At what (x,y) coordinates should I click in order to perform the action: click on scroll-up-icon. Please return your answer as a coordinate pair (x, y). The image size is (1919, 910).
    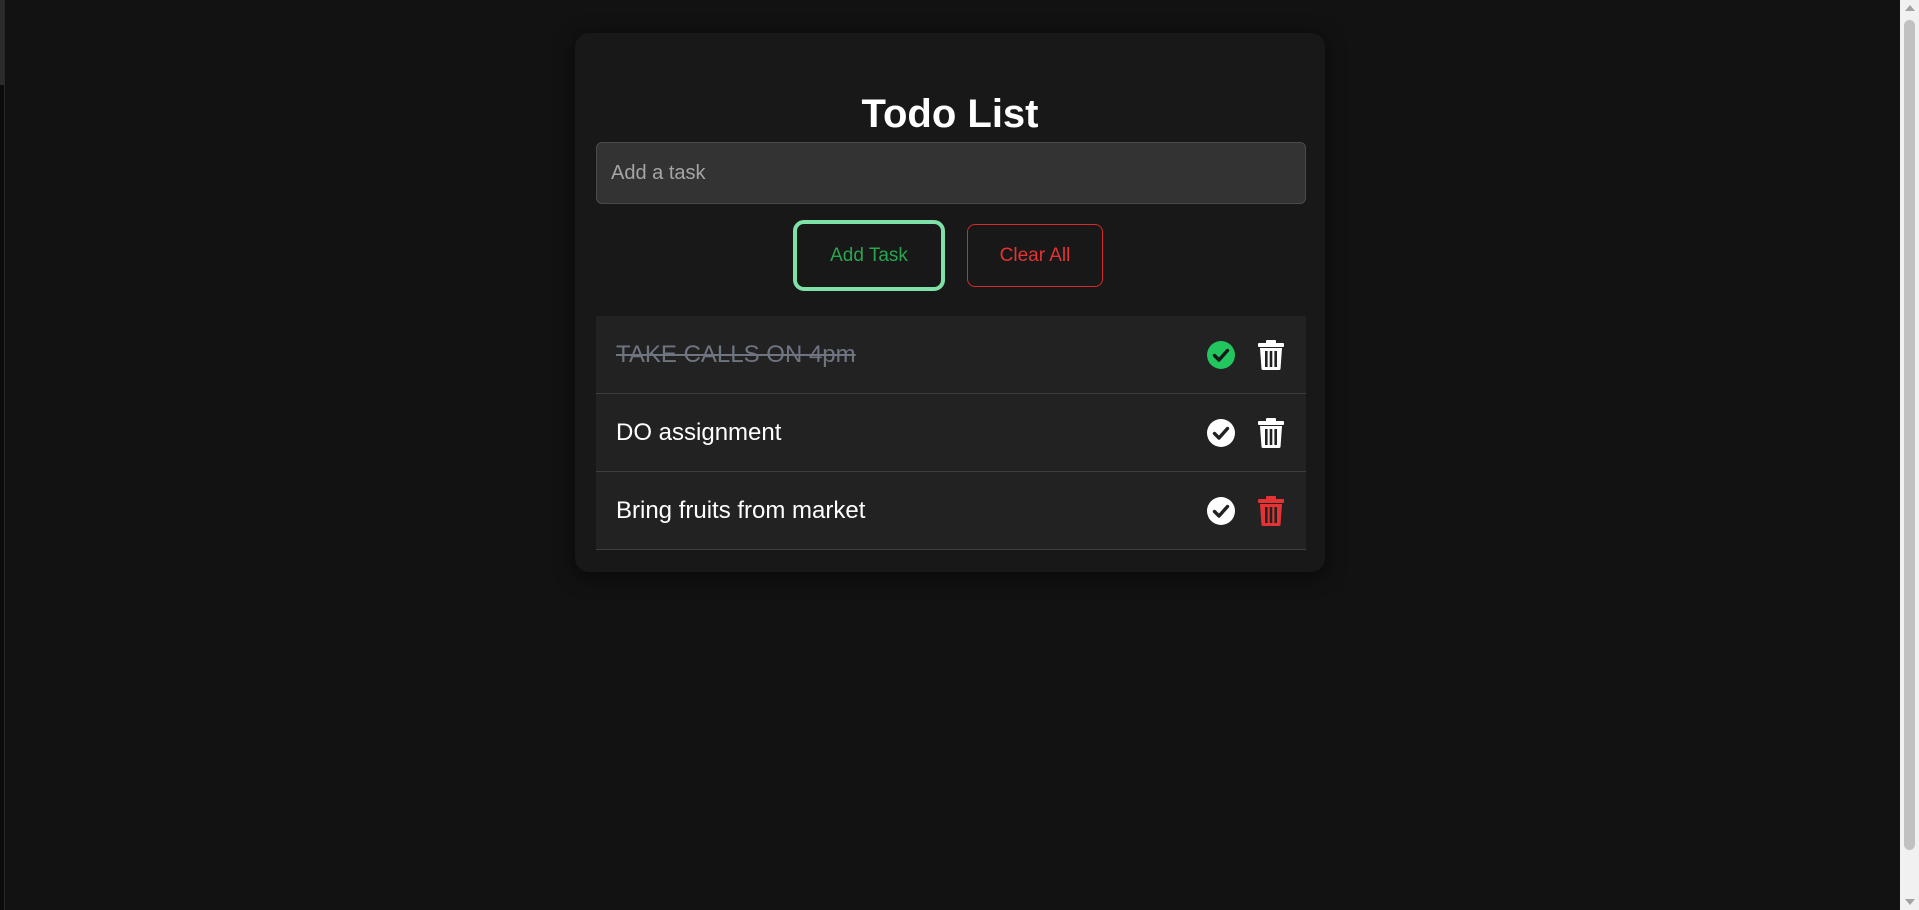
    Looking at the image, I should click on (1910, 8).